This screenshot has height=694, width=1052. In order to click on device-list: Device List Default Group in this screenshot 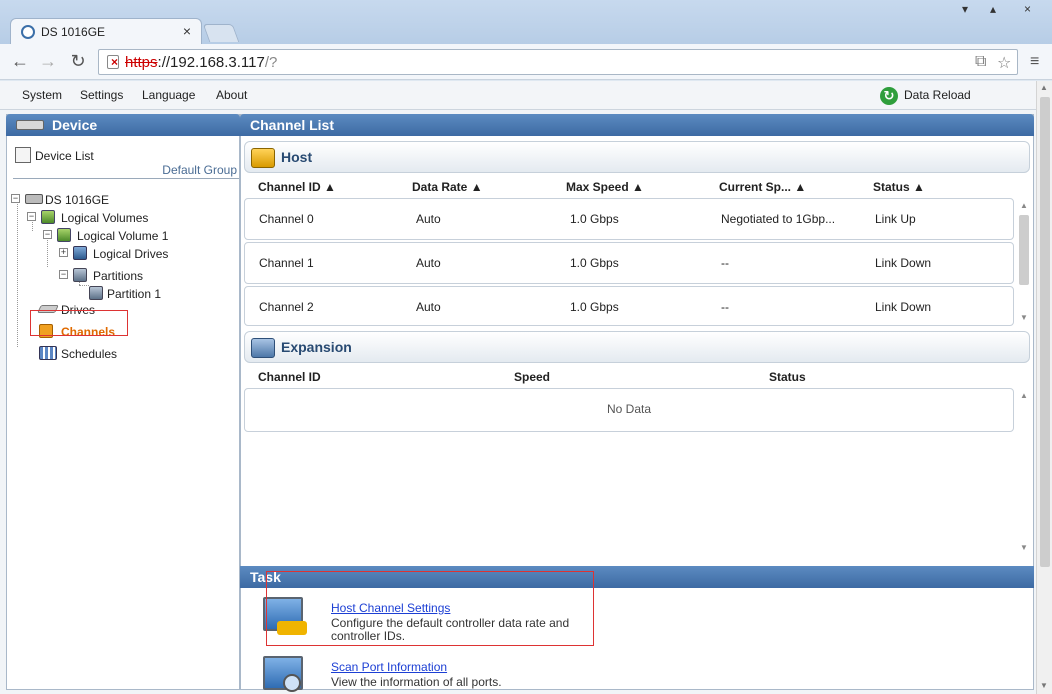, I will do `click(126, 163)`.